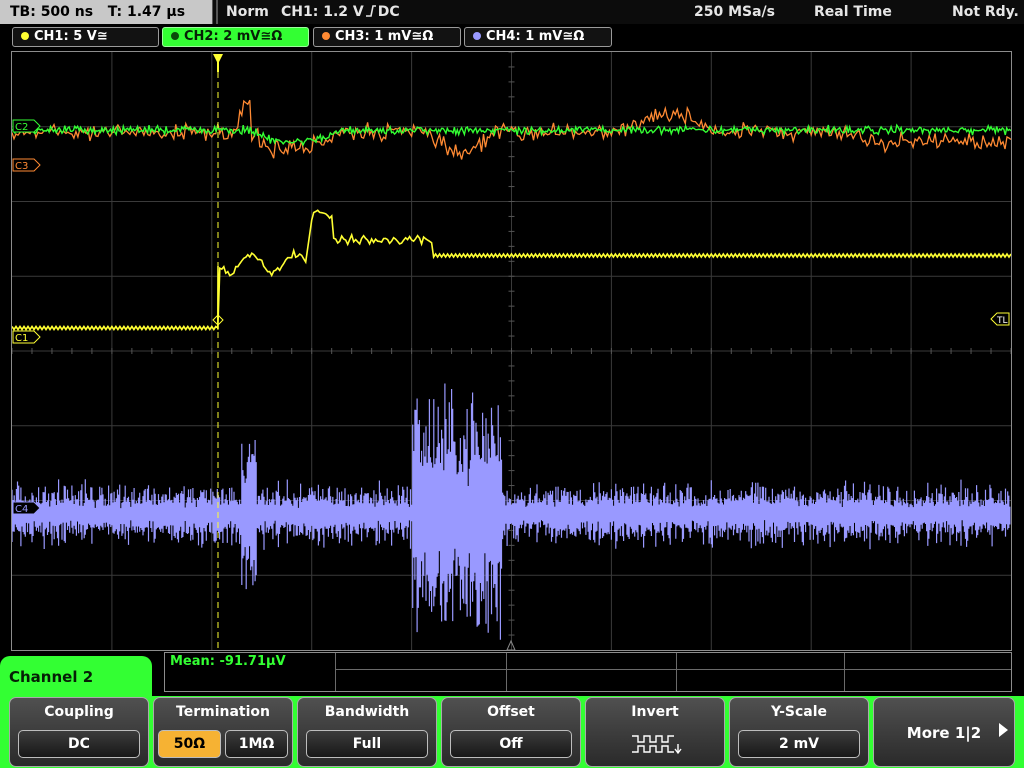  Describe the element at coordinates (21, 338) in the screenshot. I see `ch1-ground-marker-label: C1` at that location.